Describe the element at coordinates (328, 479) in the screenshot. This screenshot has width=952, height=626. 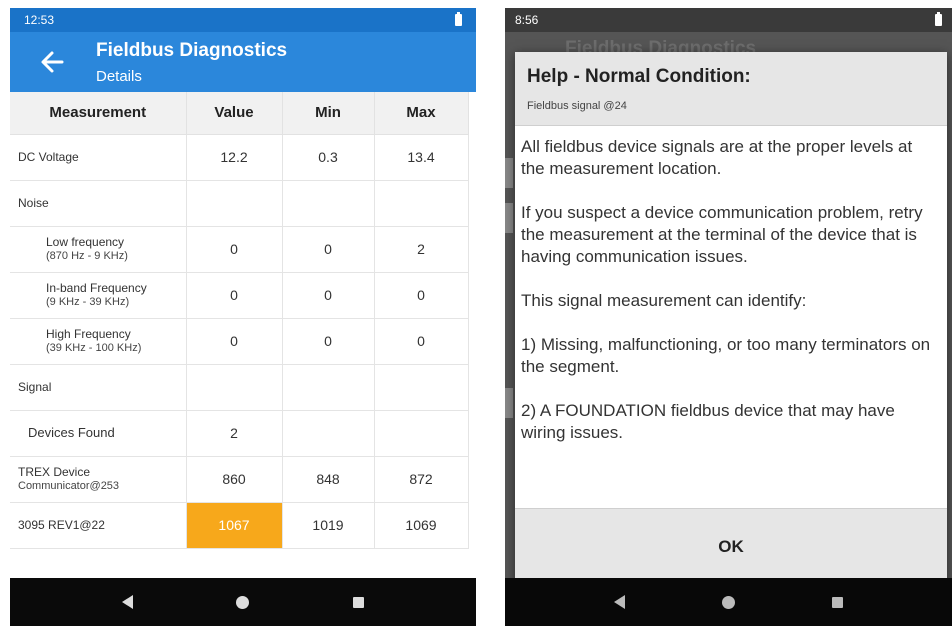
I see `row-min: 848` at that location.